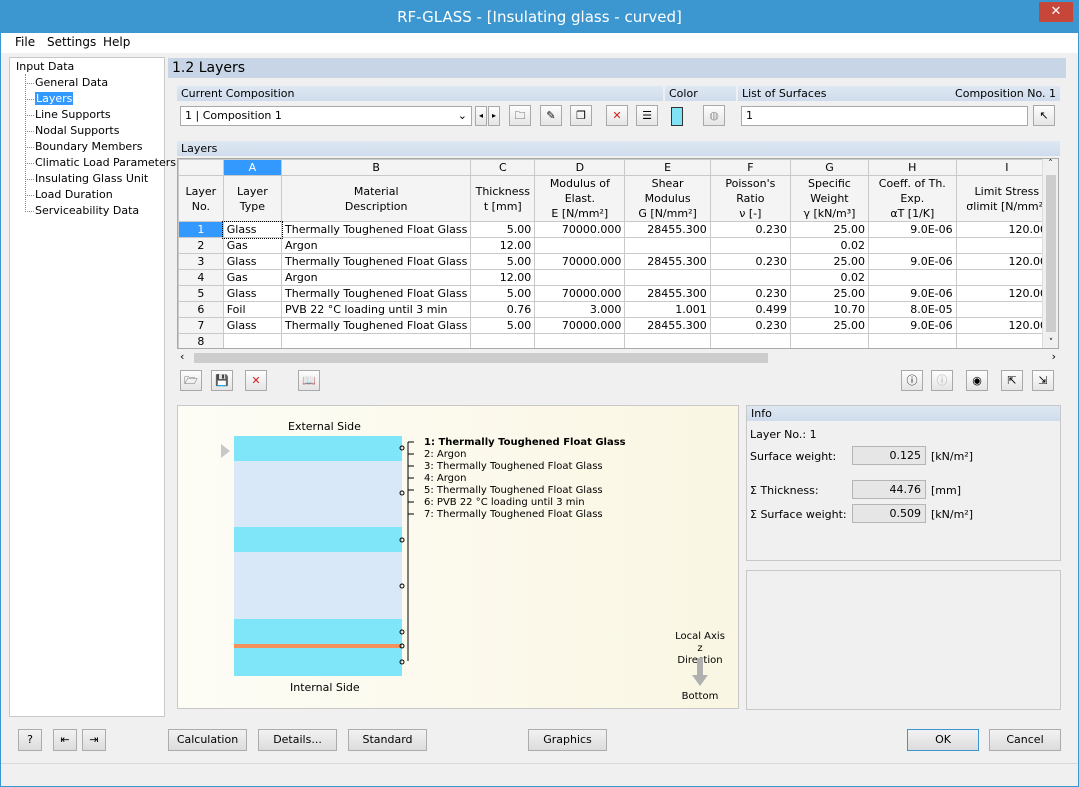 The image size is (1079, 787). I want to click on color-swatch, so click(677, 116).